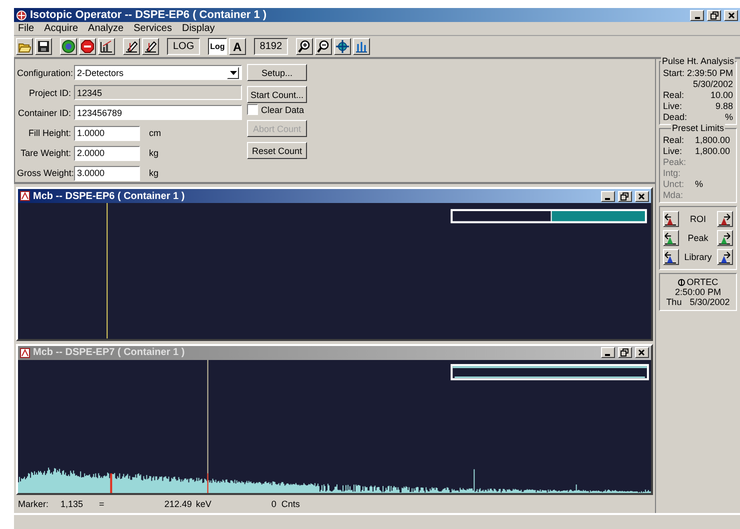 The width and height of the screenshot is (740, 529). Describe the element at coordinates (673, 184) in the screenshot. I see `stat-label: Unct:` at that location.